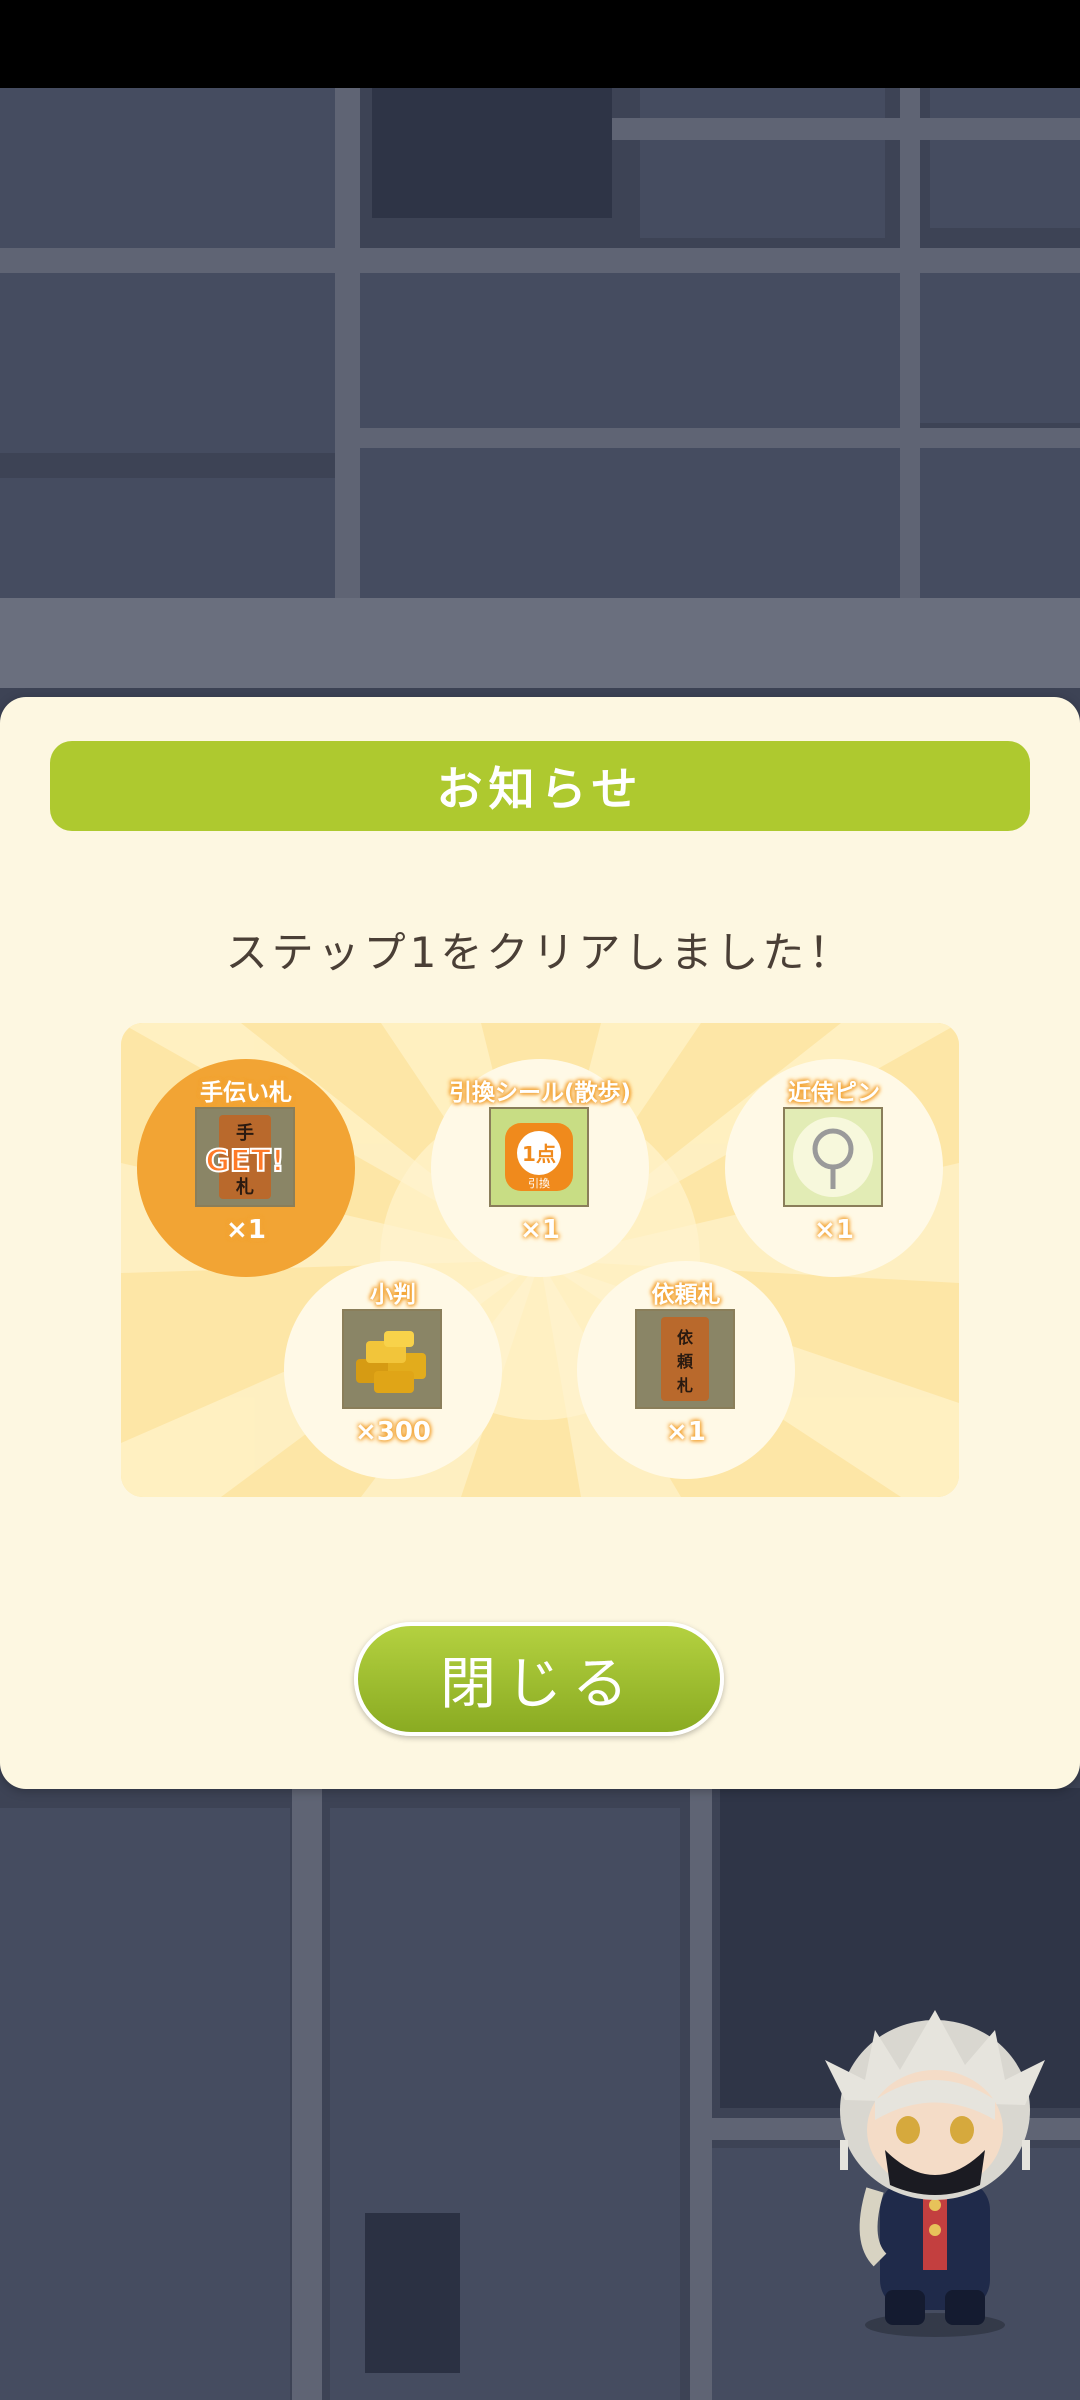 Image resolution: width=1080 pixels, height=2400 pixels. I want to click on reward-name: 近侍ピン, so click(834, 1093).